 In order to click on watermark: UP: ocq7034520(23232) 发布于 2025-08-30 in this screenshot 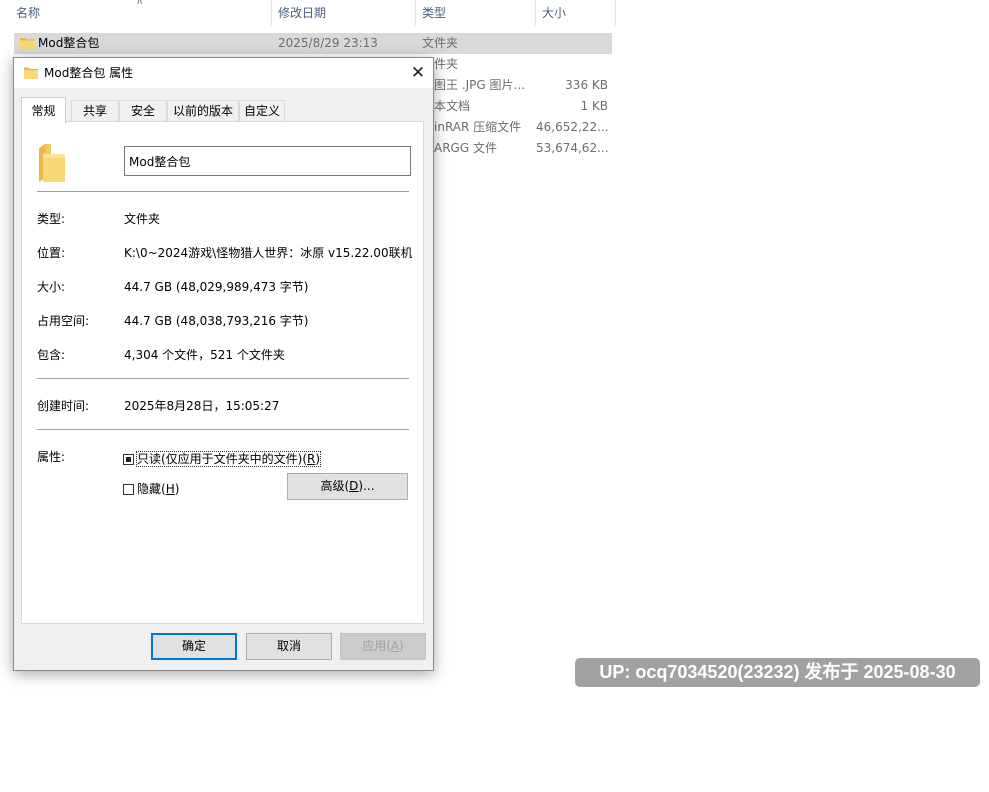, I will do `click(777, 672)`.